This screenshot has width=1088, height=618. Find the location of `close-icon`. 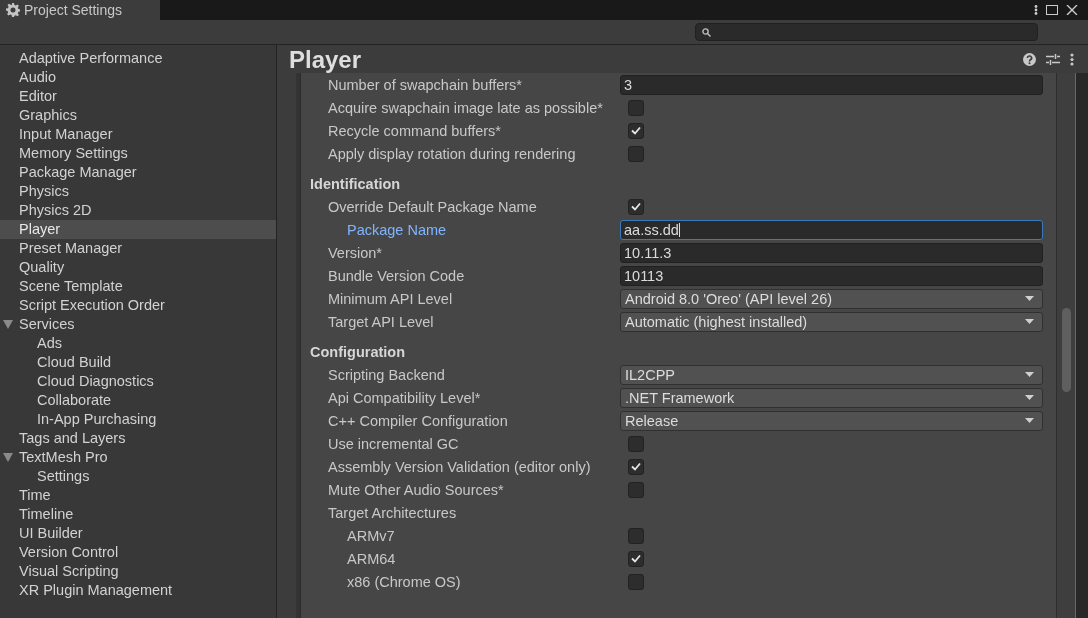

close-icon is located at coordinates (1072, 10).